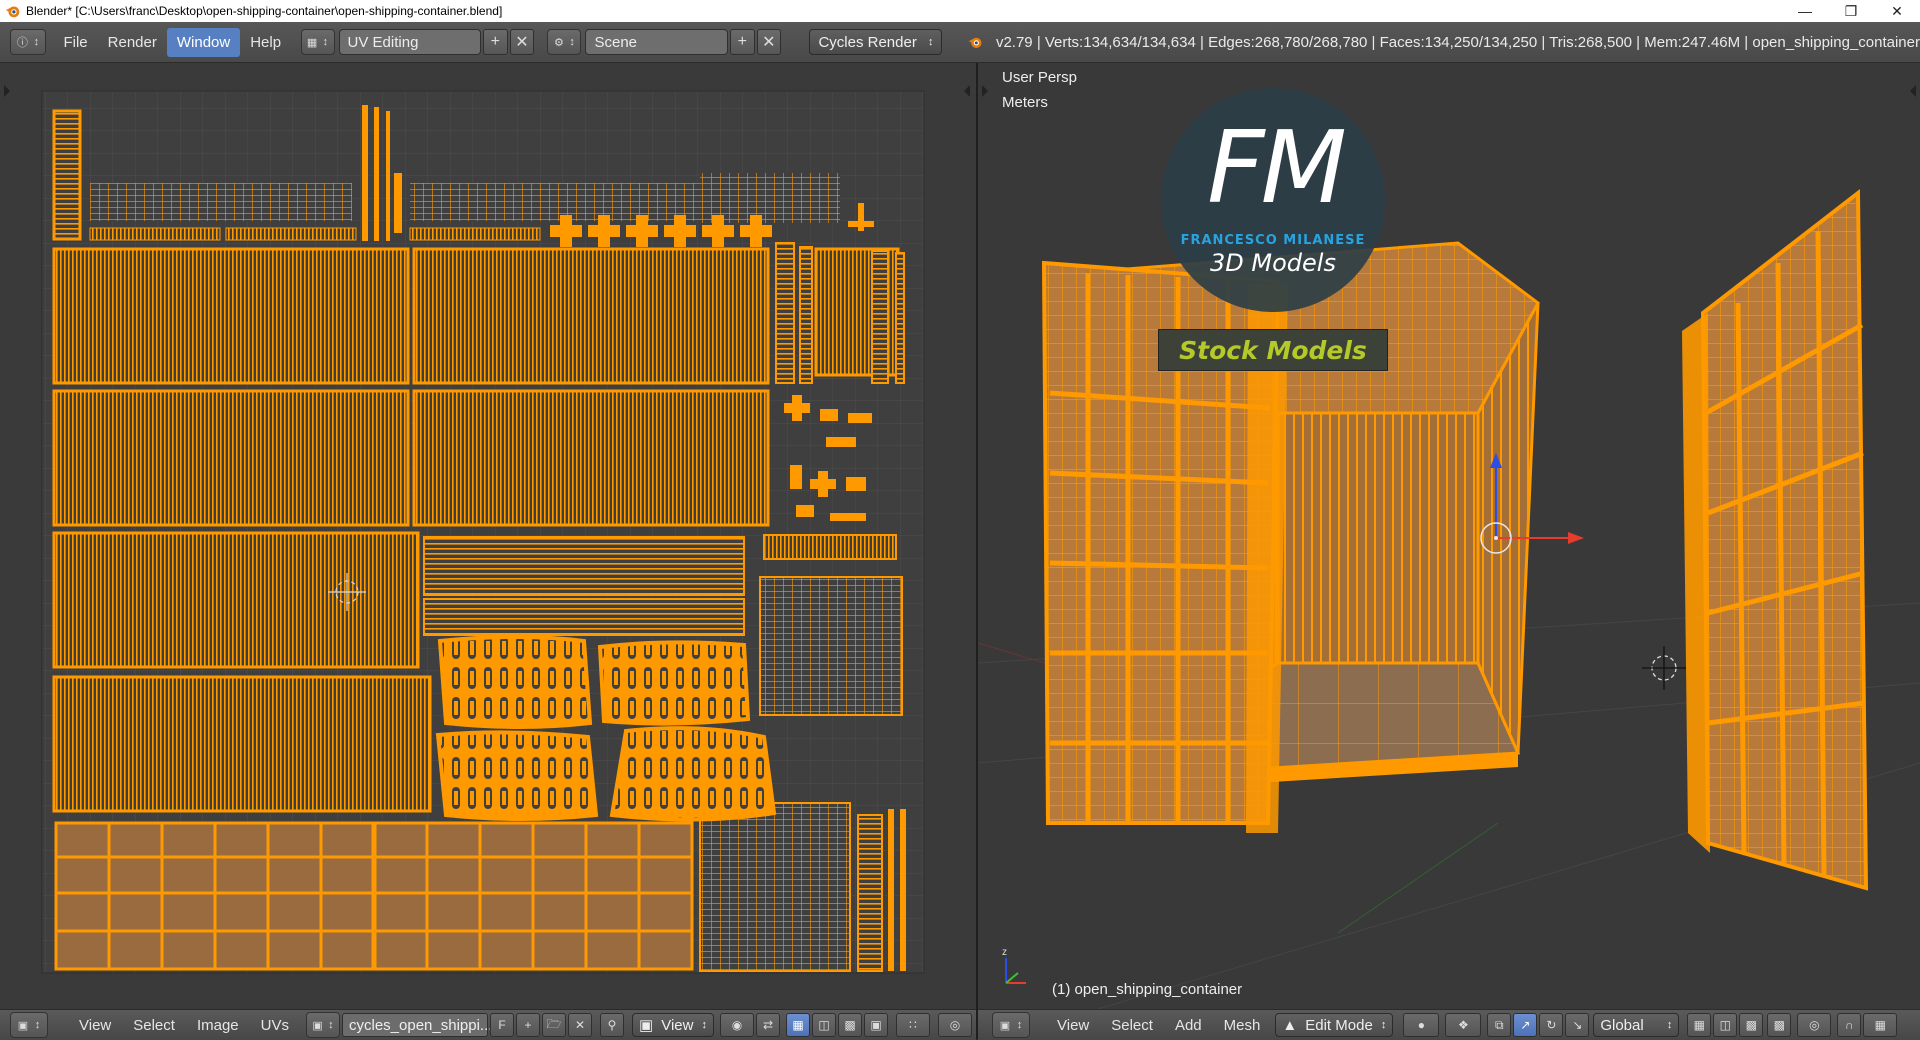  Describe the element at coordinates (1849, 1025) in the screenshot. I see `snap-toggle: ∩` at that location.